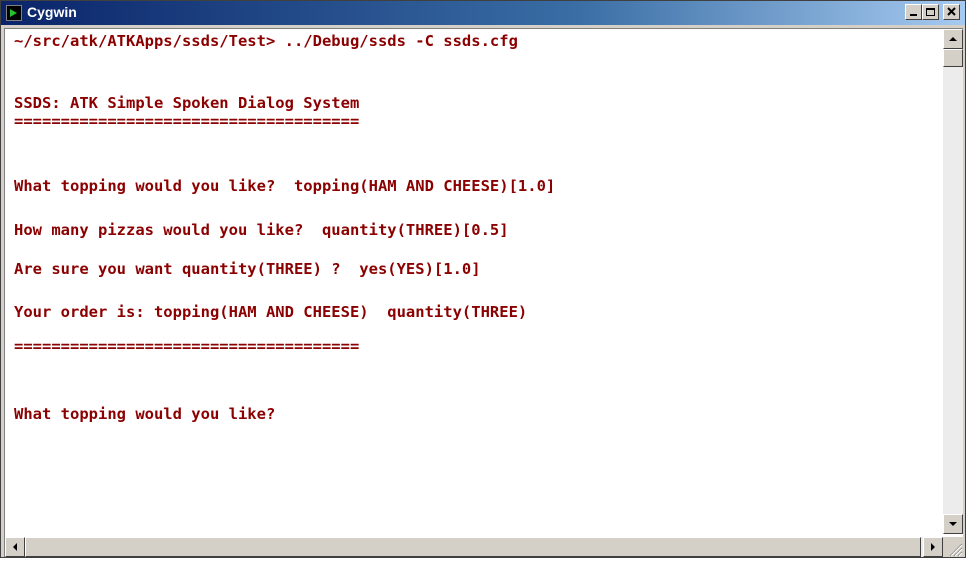 Image resolution: width=966 pixels, height=561 pixels. I want to click on resize-grip-icon, so click(956, 550).